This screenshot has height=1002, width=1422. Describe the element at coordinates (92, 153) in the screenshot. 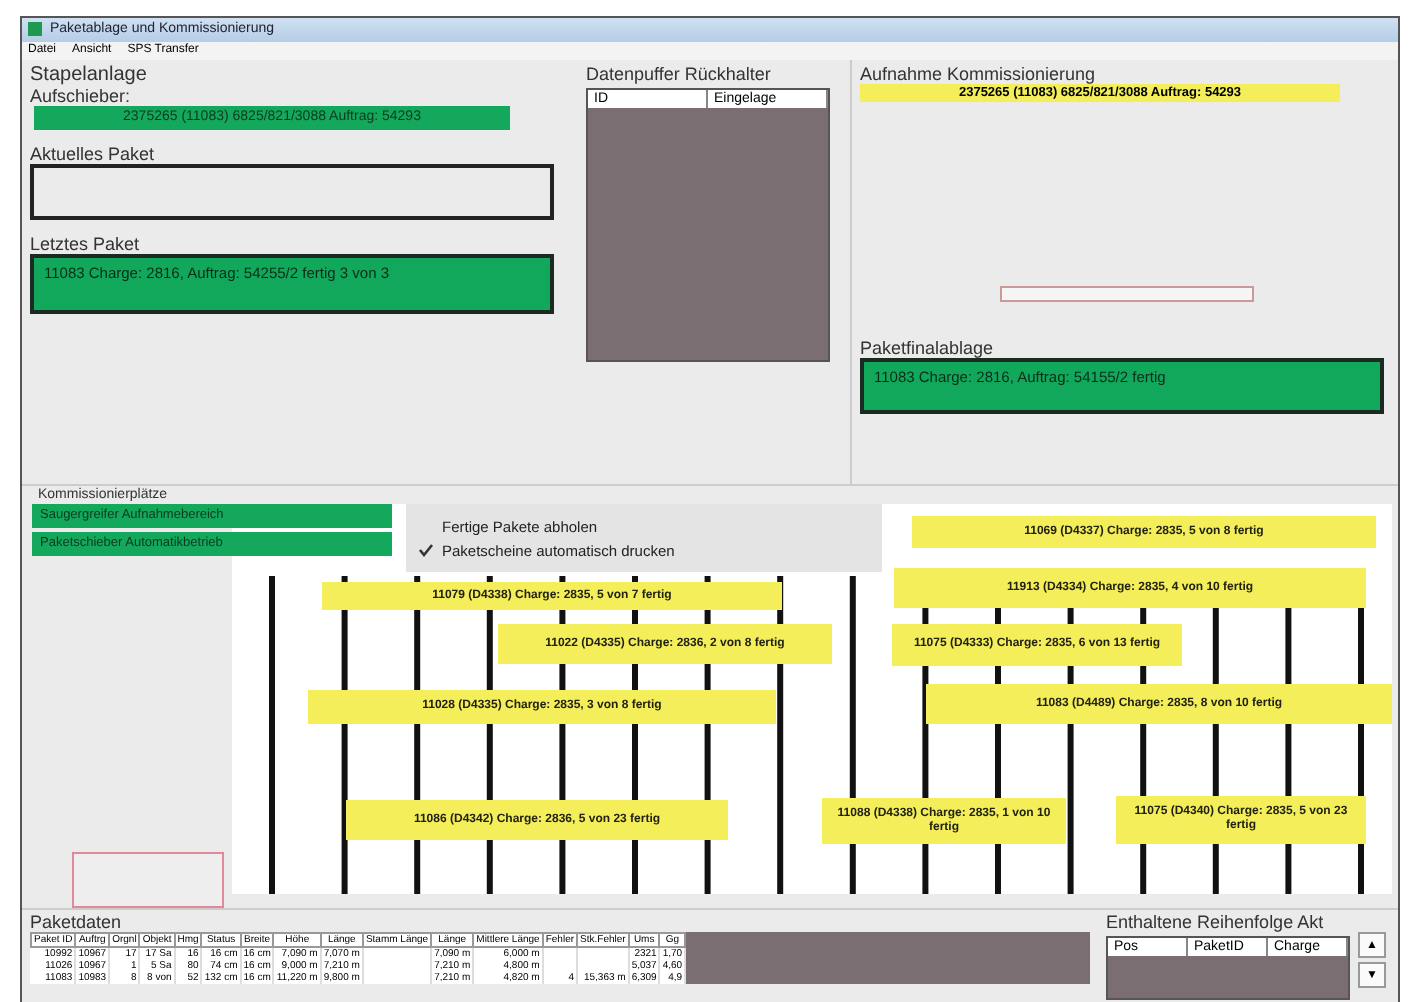

I see `field-label: Aktuelles Paket` at that location.